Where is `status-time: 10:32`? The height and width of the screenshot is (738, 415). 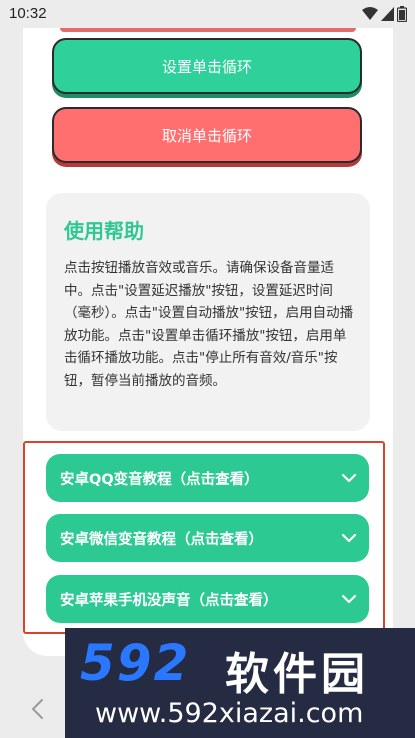 status-time: 10:32 is located at coordinates (28, 13).